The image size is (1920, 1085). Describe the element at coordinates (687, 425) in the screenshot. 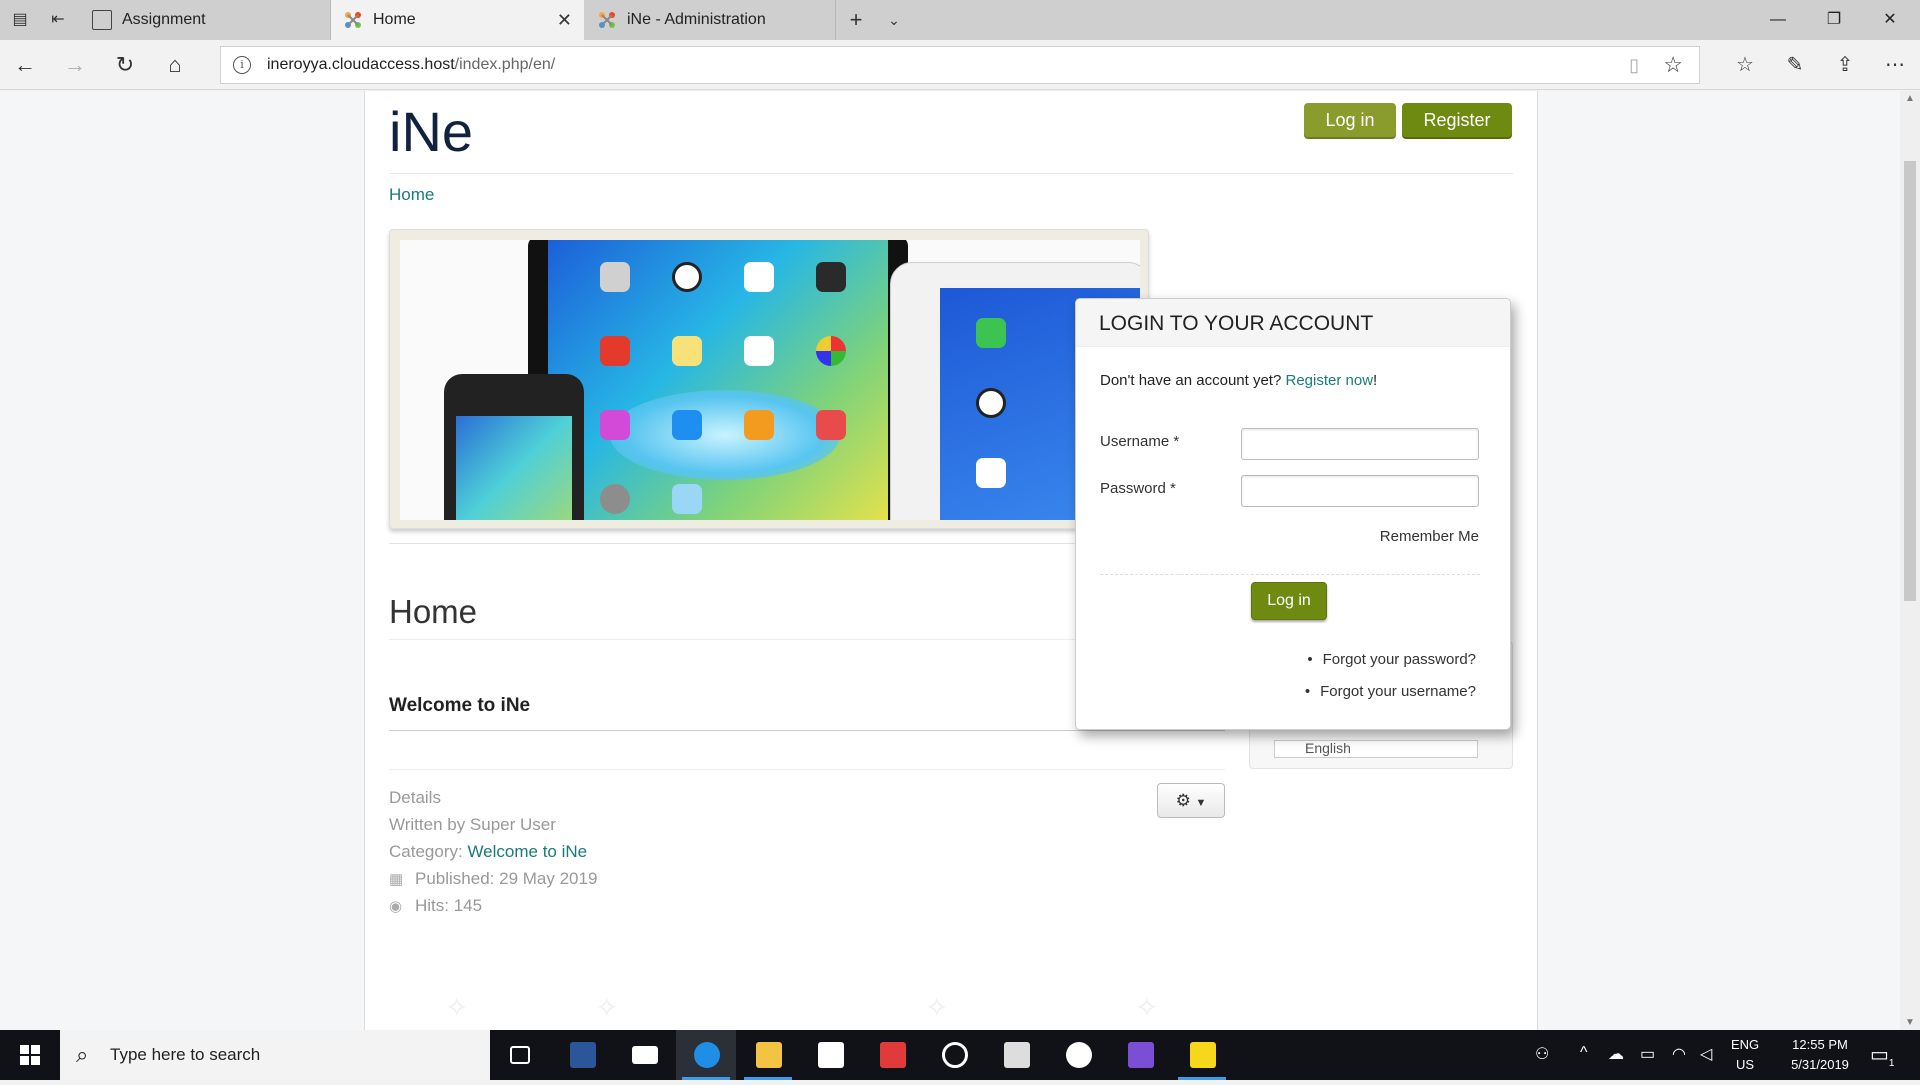

I see `app-store-icon` at that location.